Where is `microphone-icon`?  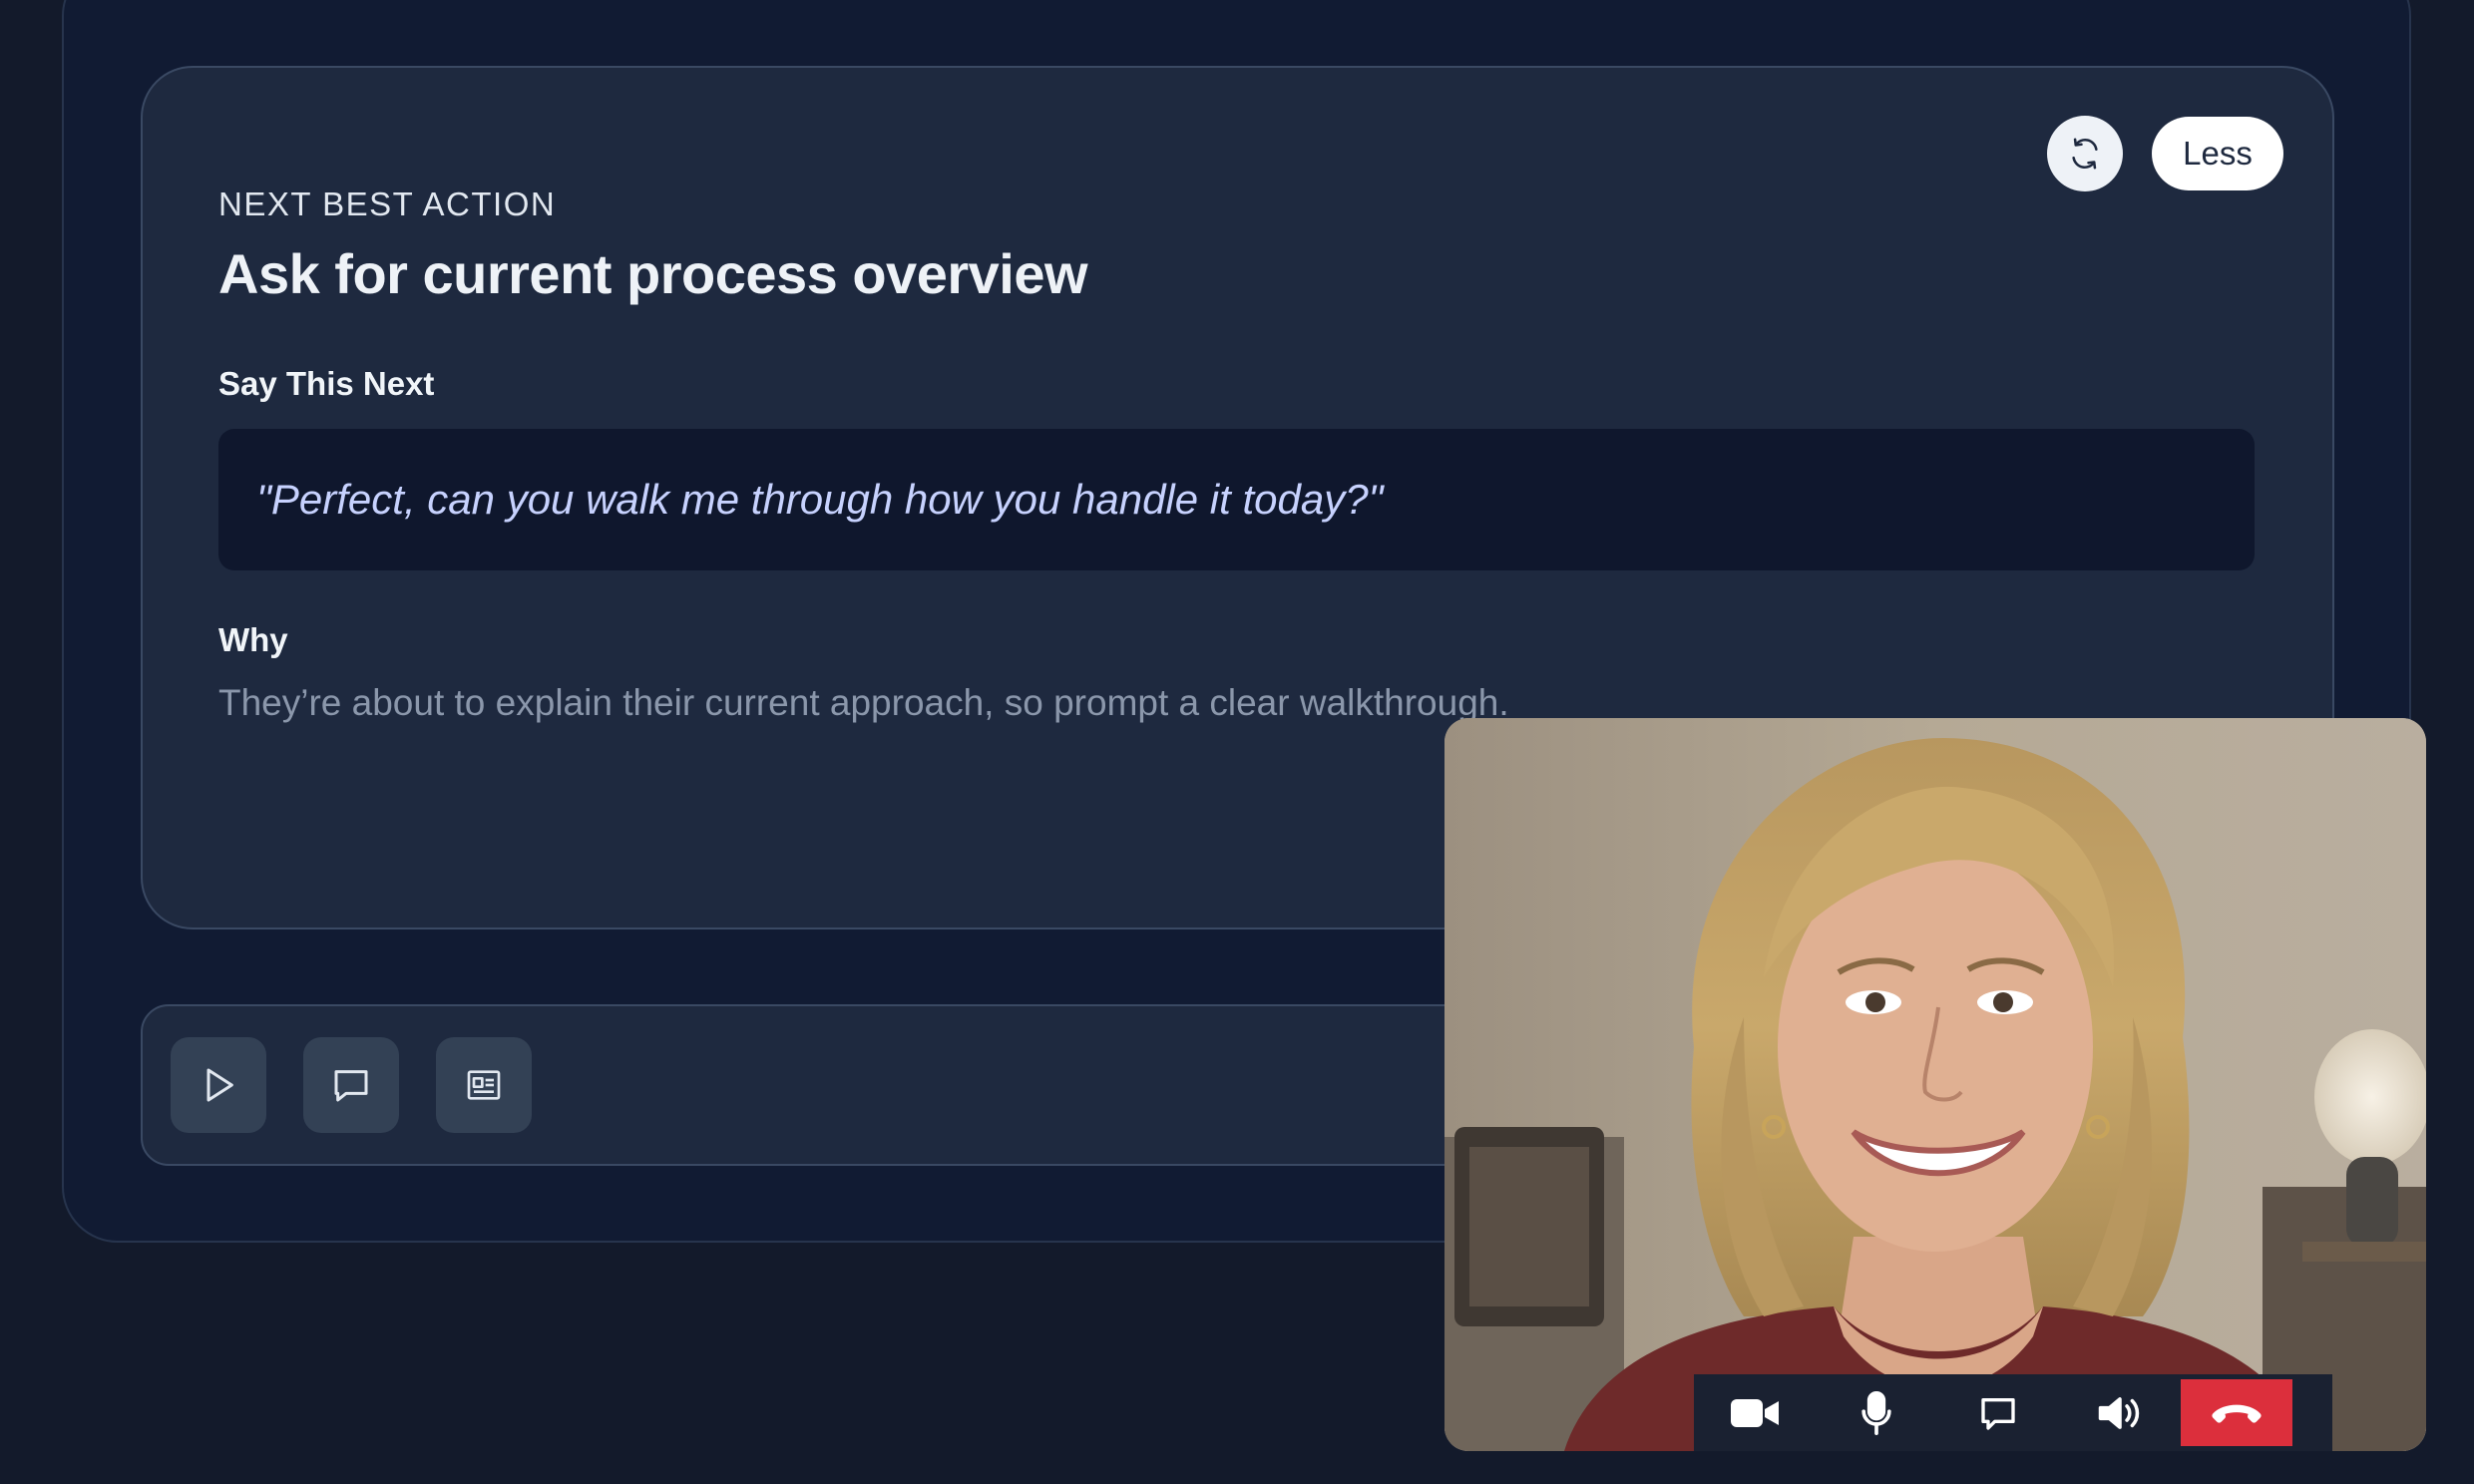
microphone-icon is located at coordinates (1876, 1412).